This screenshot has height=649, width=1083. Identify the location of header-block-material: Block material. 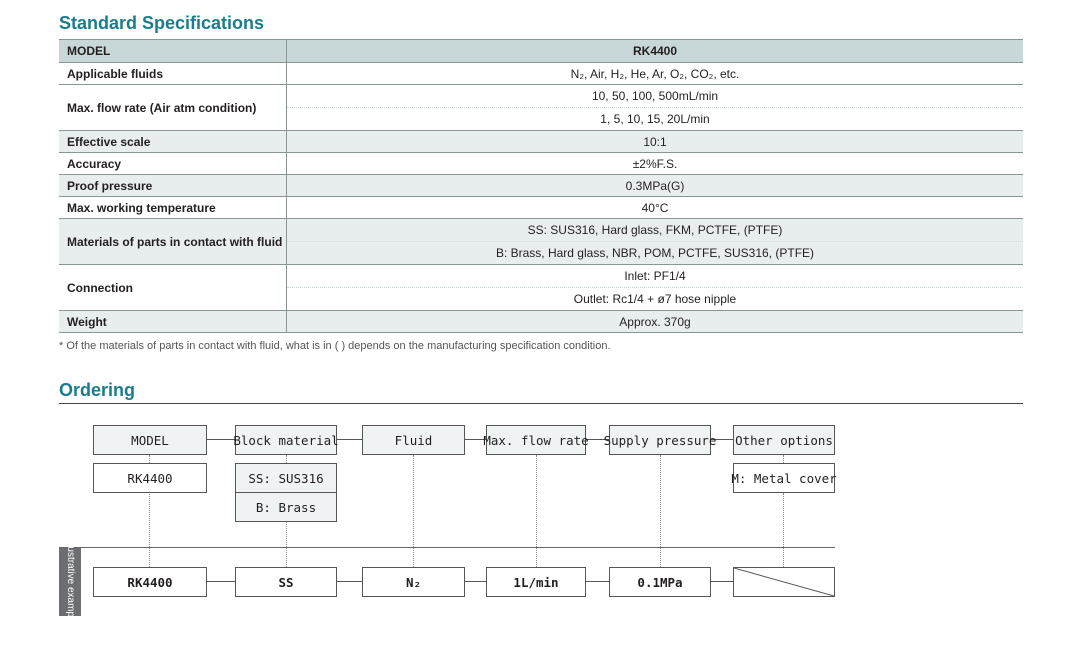
(286, 440).